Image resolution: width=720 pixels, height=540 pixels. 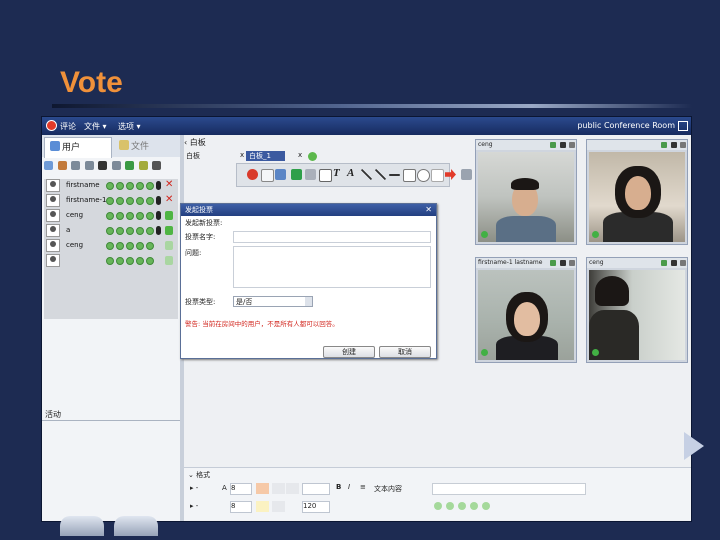 What do you see at coordinates (394, 175) in the screenshot?
I see `underline-icon` at bounding box center [394, 175].